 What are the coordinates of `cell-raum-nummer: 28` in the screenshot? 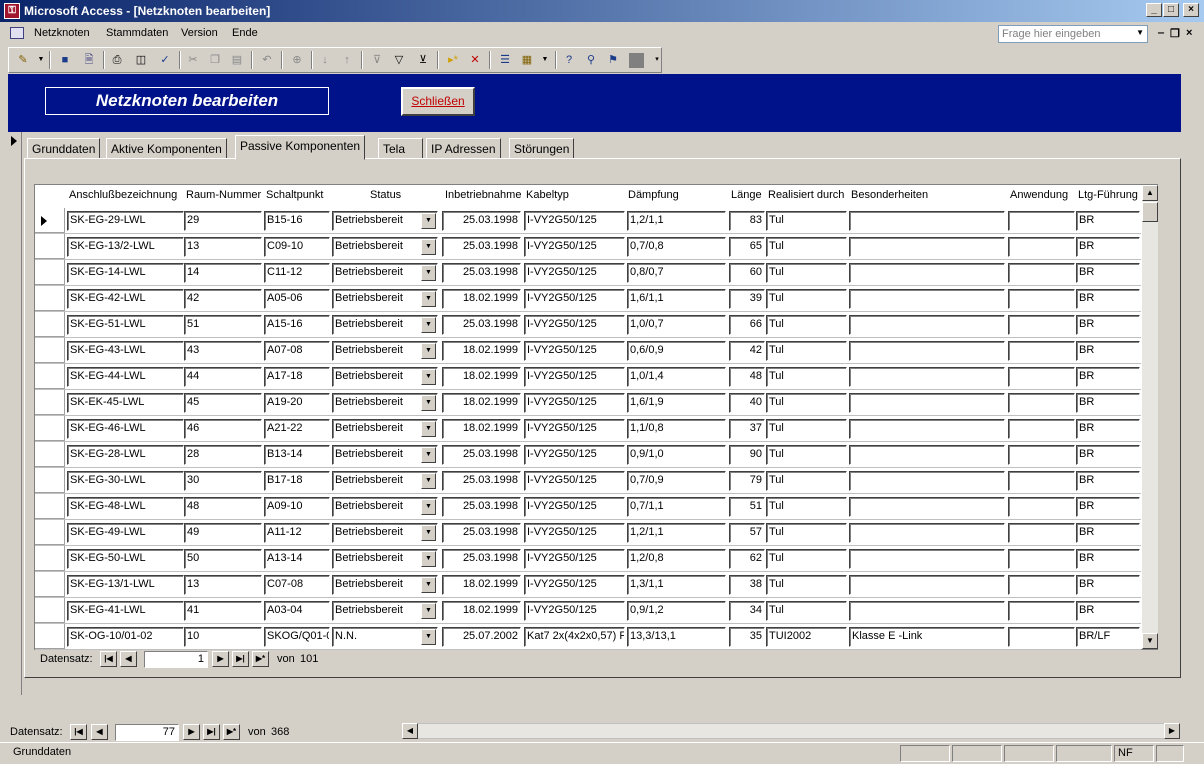 It's located at (223, 455).